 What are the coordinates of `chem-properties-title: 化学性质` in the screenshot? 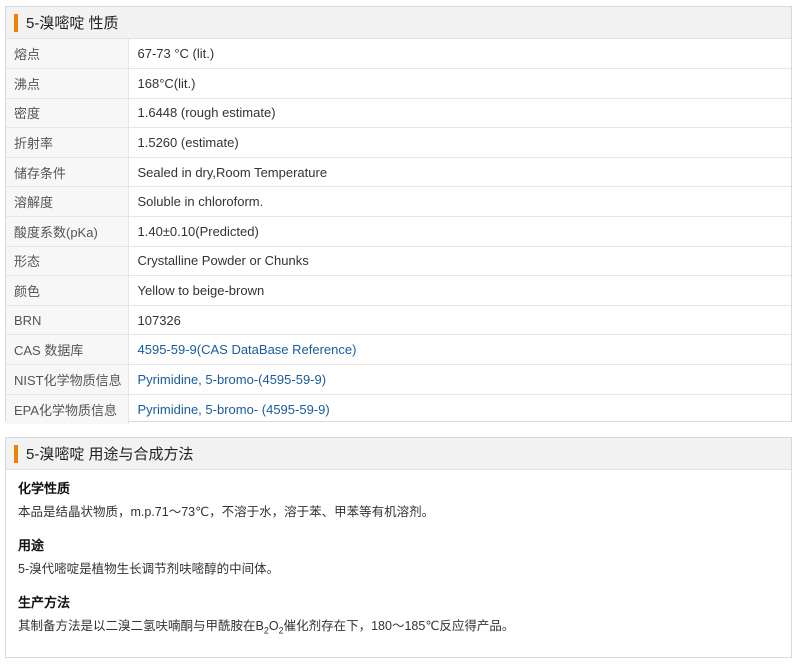 It's located at (44, 488).